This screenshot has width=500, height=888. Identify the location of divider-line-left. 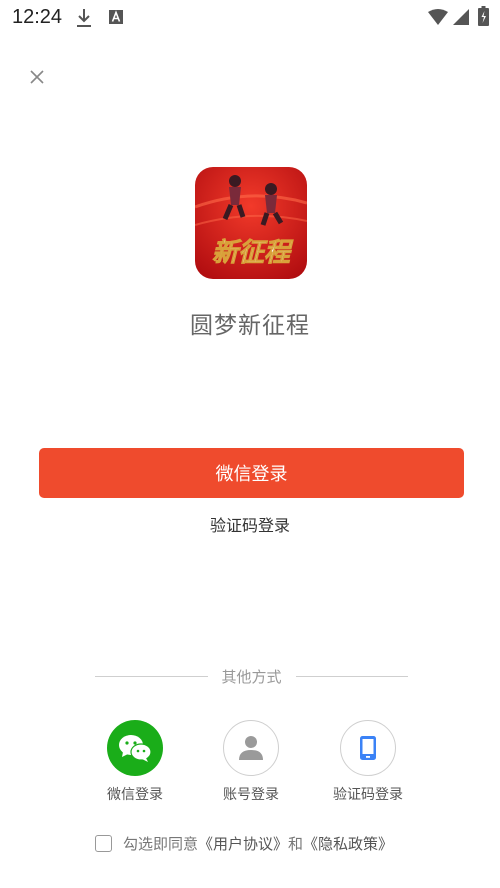
(151, 676).